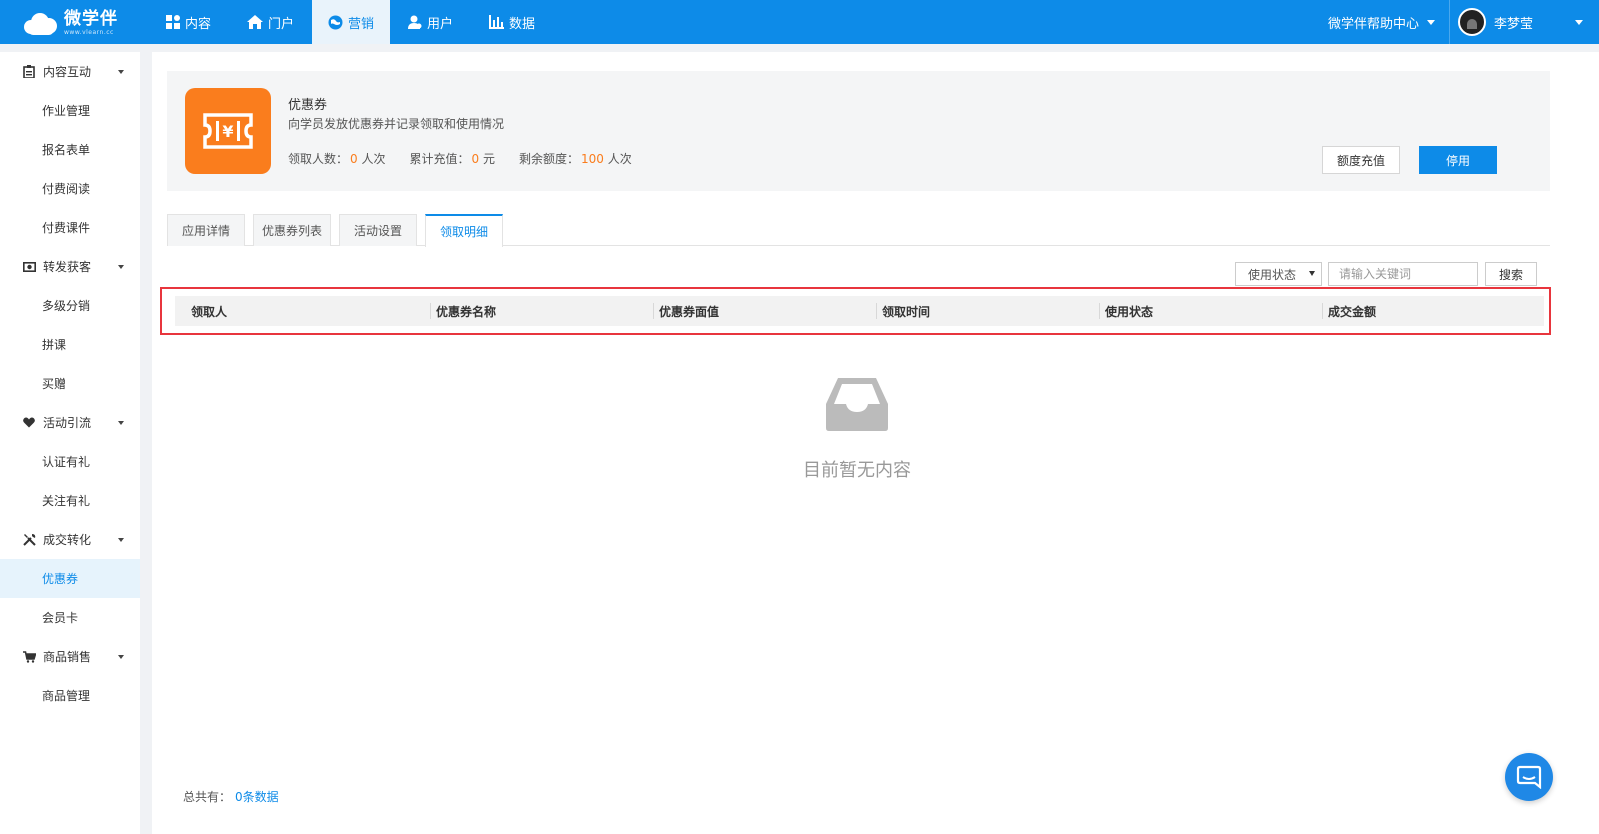 The width and height of the screenshot is (1599, 834). I want to click on sidebar-group-label: 转发获客, so click(67, 267).